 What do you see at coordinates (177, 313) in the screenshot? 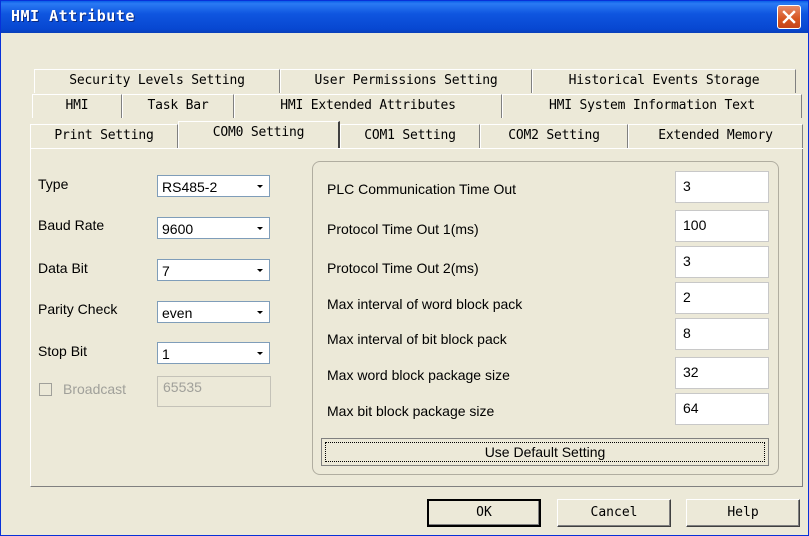
I see `parity-check-value: even` at bounding box center [177, 313].